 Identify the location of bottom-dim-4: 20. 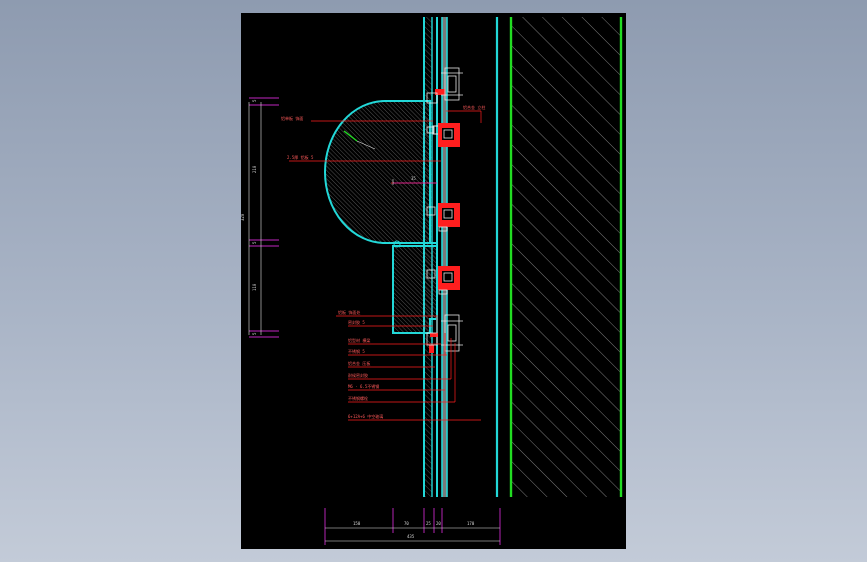
(438, 523).